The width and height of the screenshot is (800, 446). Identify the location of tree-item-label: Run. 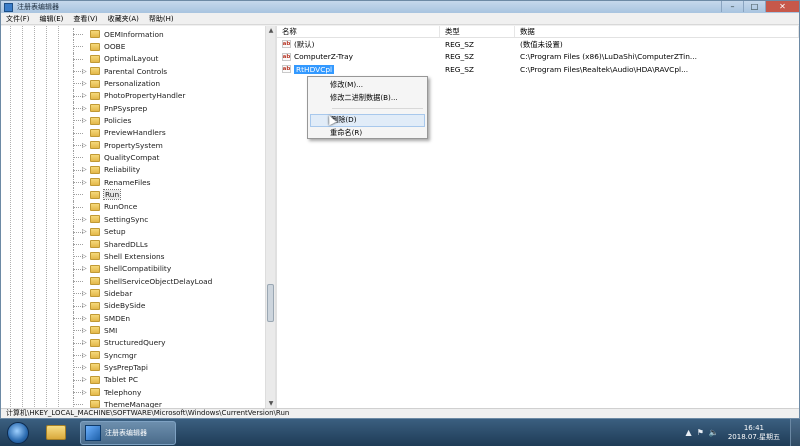
(112, 195).